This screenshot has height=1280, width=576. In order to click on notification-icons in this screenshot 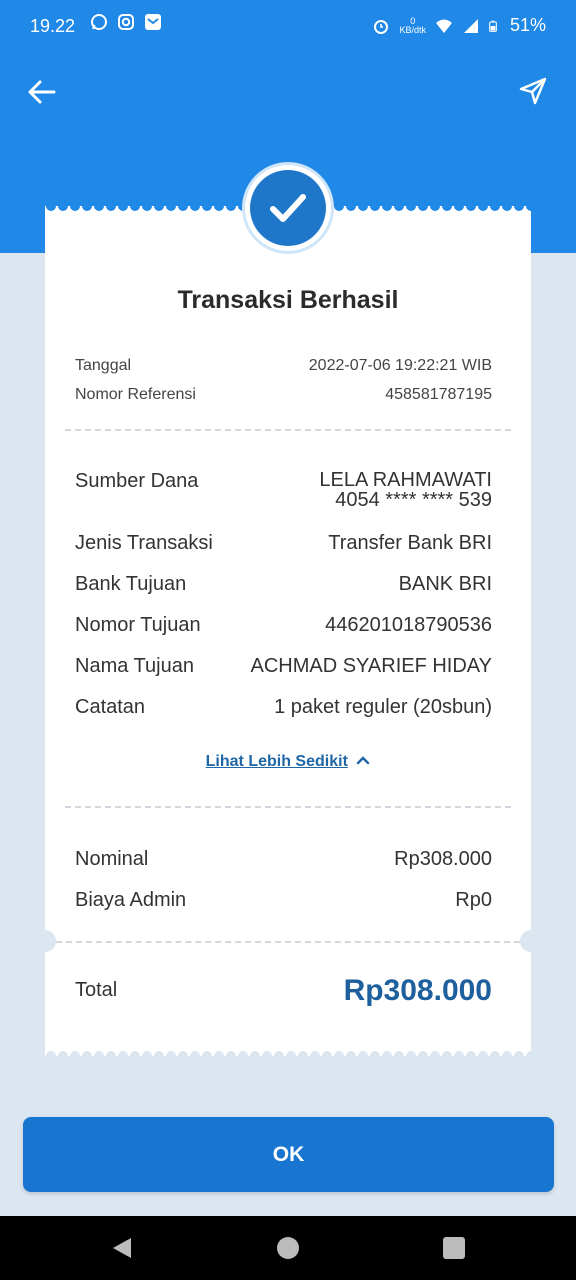, I will do `click(126, 22)`.